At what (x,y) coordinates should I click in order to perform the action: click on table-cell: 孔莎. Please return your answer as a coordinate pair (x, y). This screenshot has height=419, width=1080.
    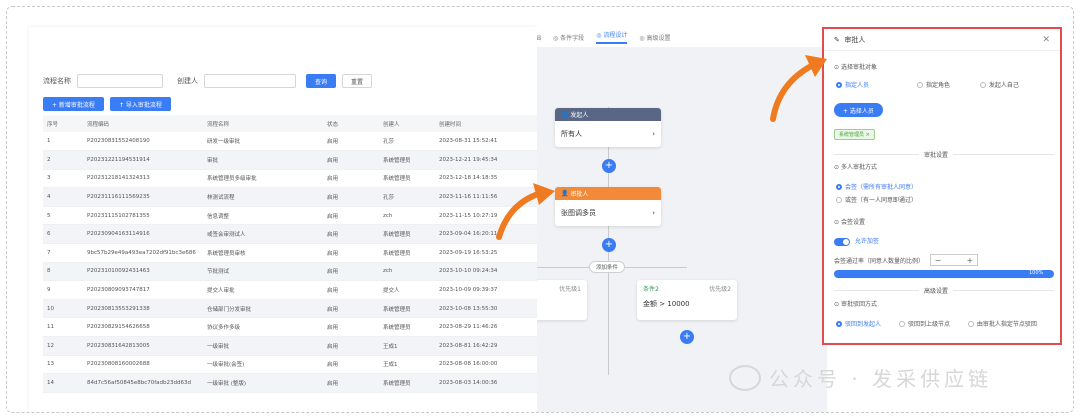
    Looking at the image, I should click on (407, 142).